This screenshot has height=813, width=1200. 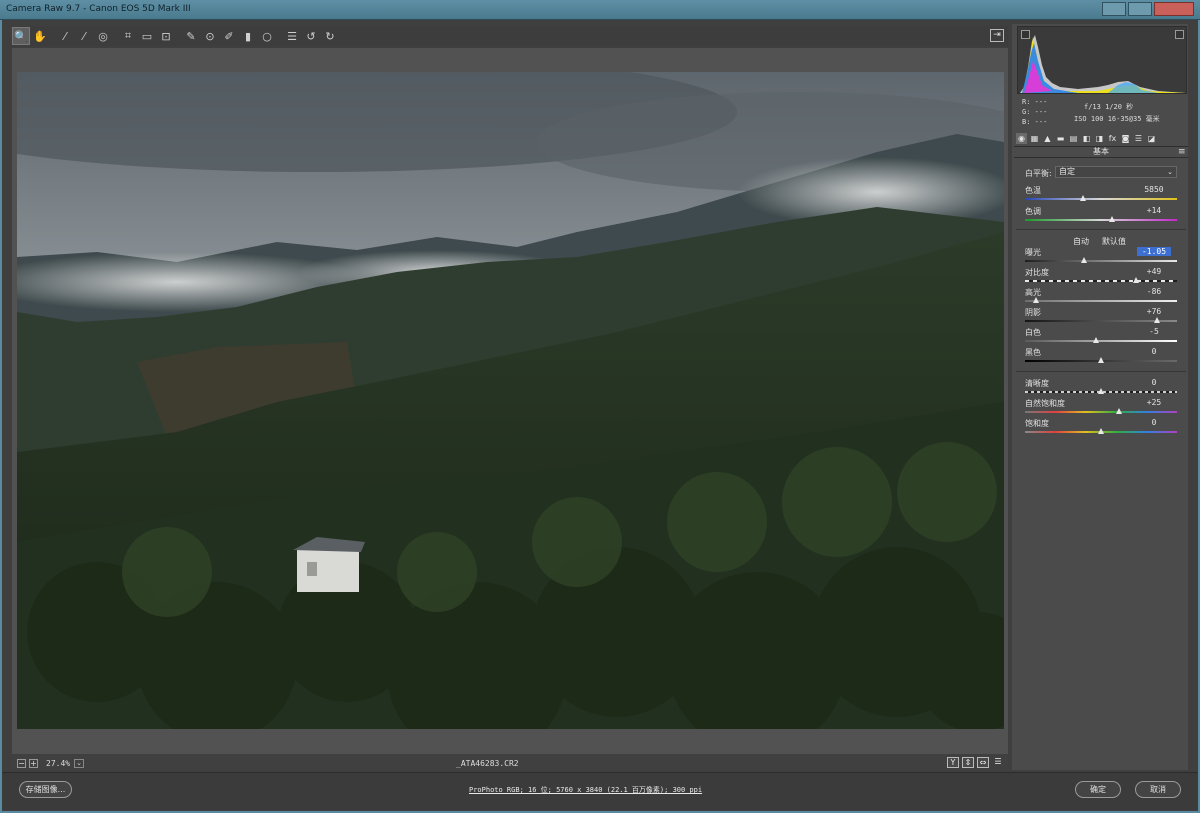 What do you see at coordinates (40, 36) in the screenshot?
I see `hand-tool-icon: ✋` at bounding box center [40, 36].